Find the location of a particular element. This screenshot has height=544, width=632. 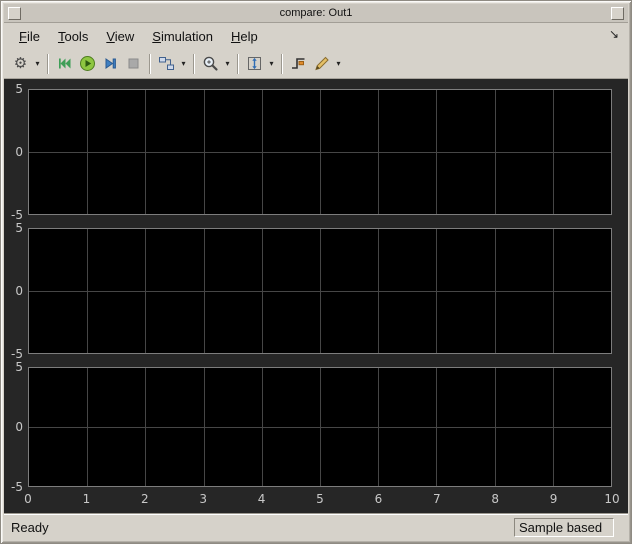

fit-to-view-icon is located at coordinates (254, 63).